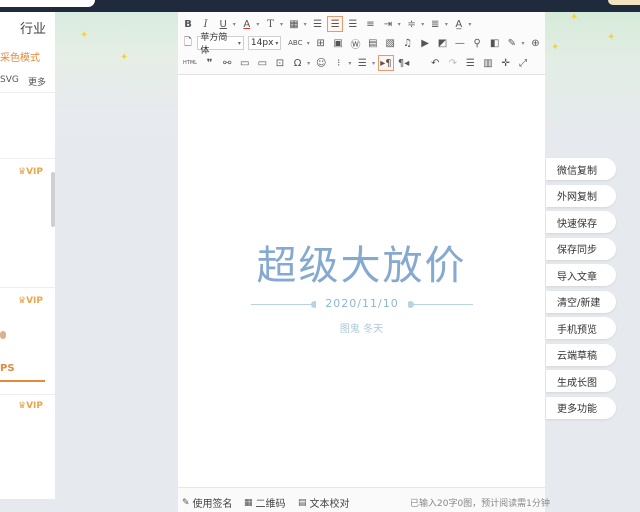 The width and height of the screenshot is (640, 512). I want to click on industry-tab: 行业, so click(33, 27).